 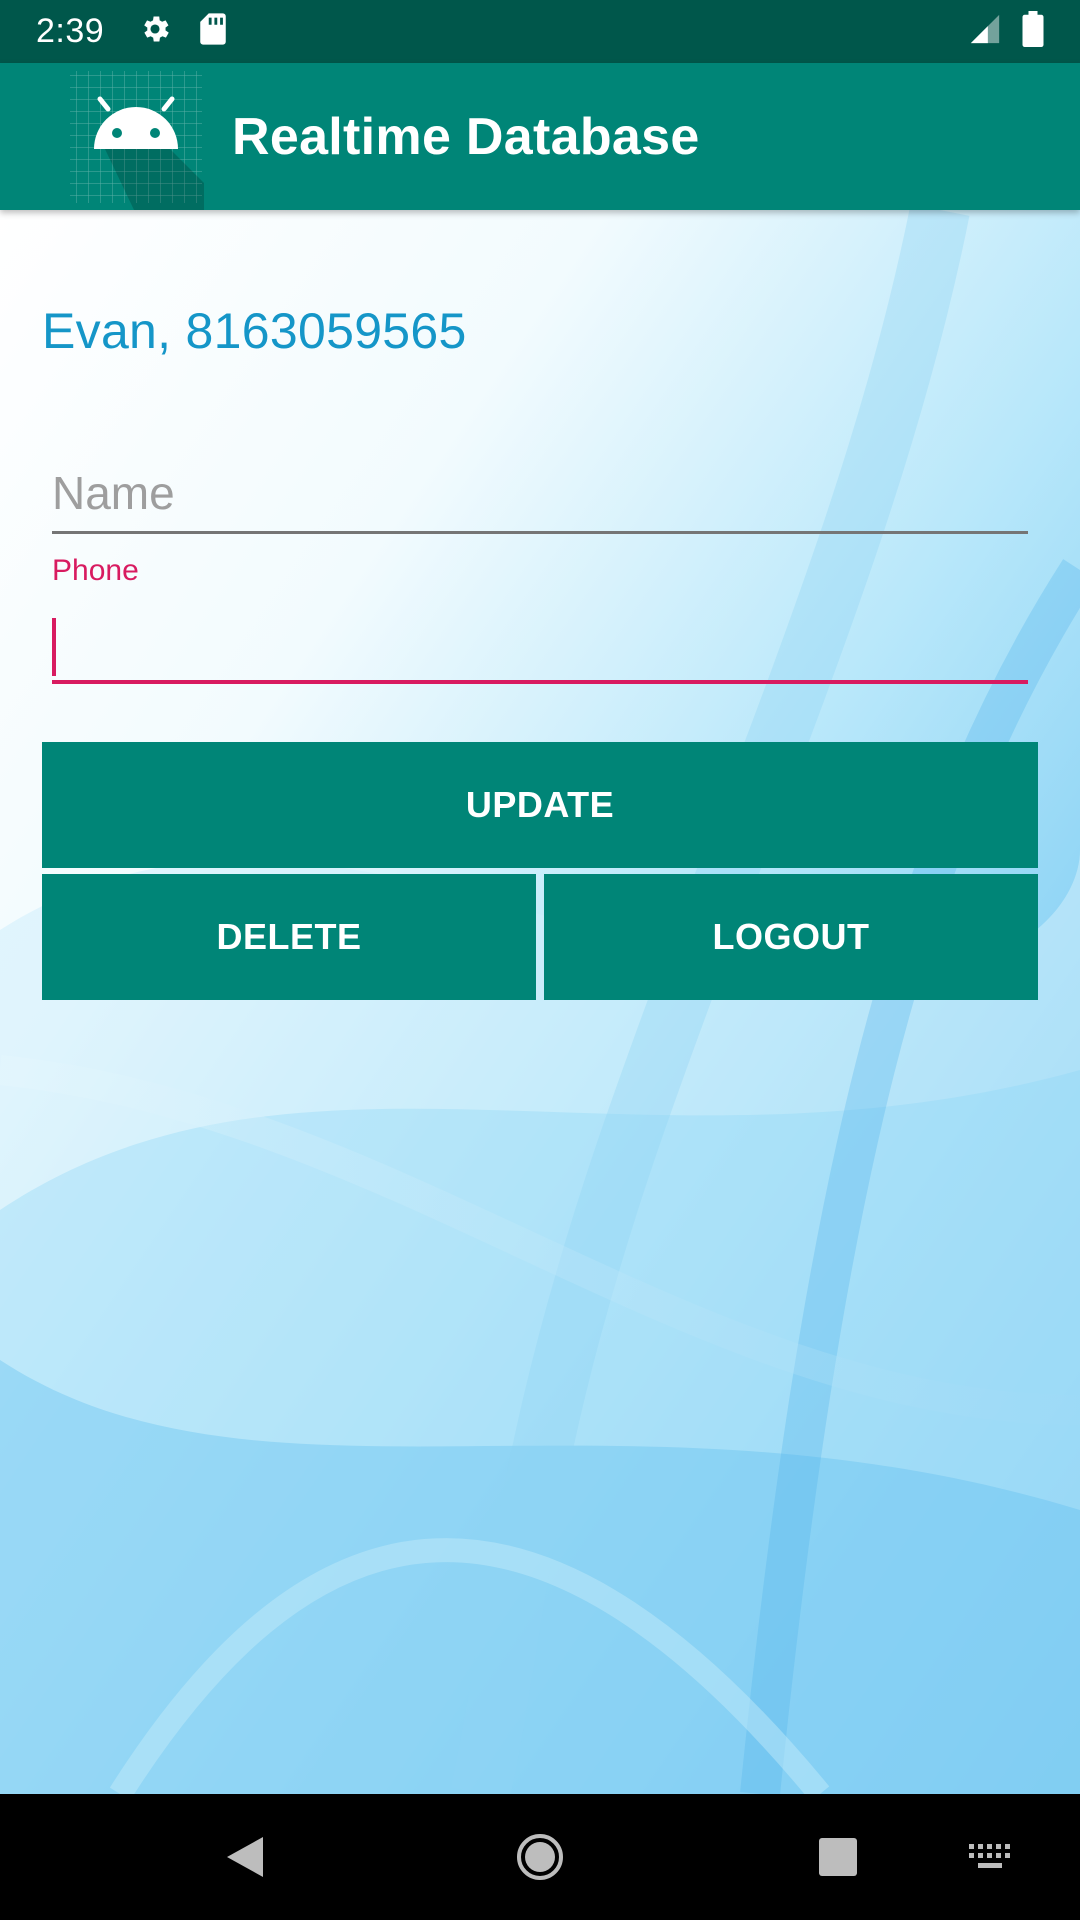 I want to click on navigation-bar, so click(x=540, y=1857).